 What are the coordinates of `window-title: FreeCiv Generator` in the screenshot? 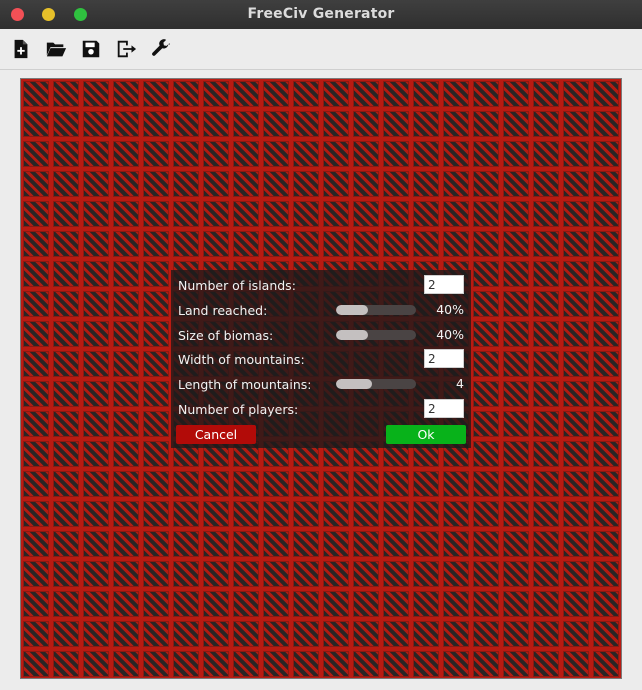 It's located at (321, 14).